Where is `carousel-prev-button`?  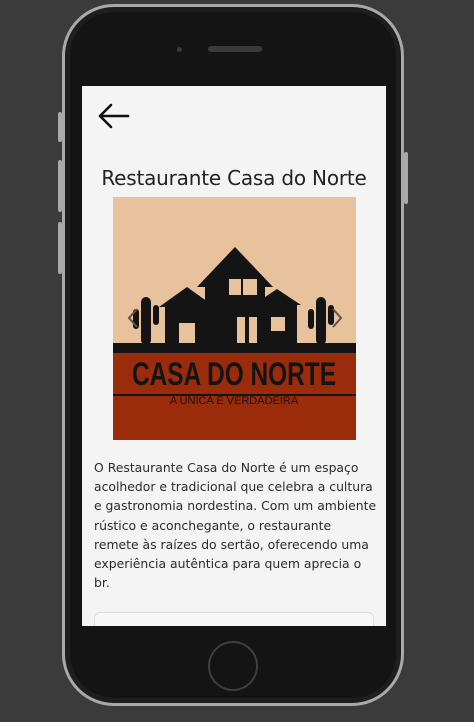
carousel-prev-button is located at coordinates (133, 318).